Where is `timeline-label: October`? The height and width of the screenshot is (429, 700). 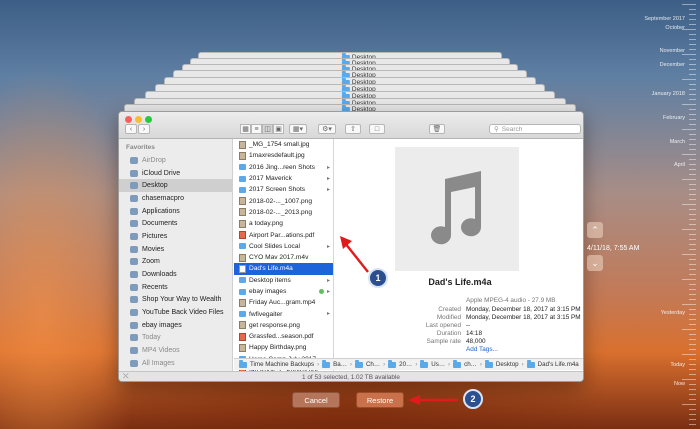
timeline-label: October is located at coordinates (657, 28).